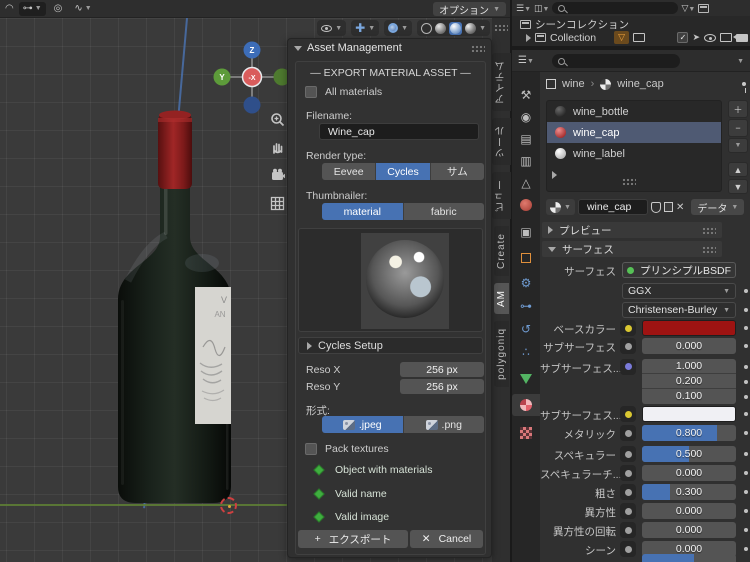 The image size is (750, 562). What do you see at coordinates (9, 9) in the screenshot?
I see `magnet-icon: ◠` at bounding box center [9, 9].